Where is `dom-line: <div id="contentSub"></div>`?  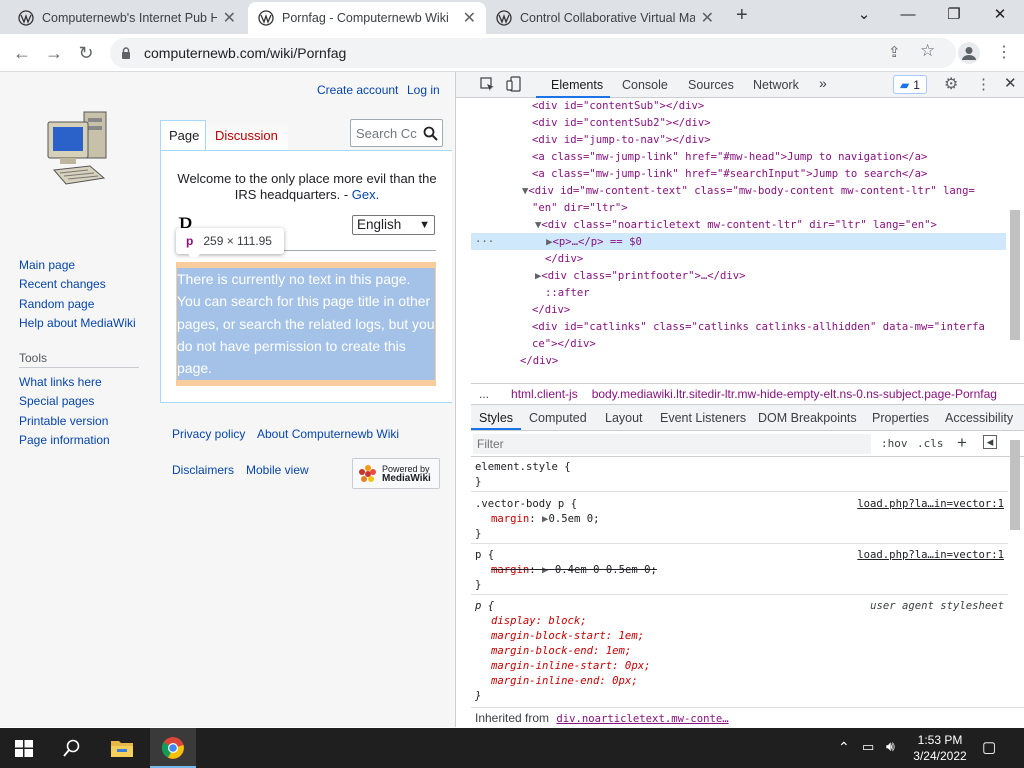 dom-line: <div id="contentSub"></div> is located at coordinates (618, 106).